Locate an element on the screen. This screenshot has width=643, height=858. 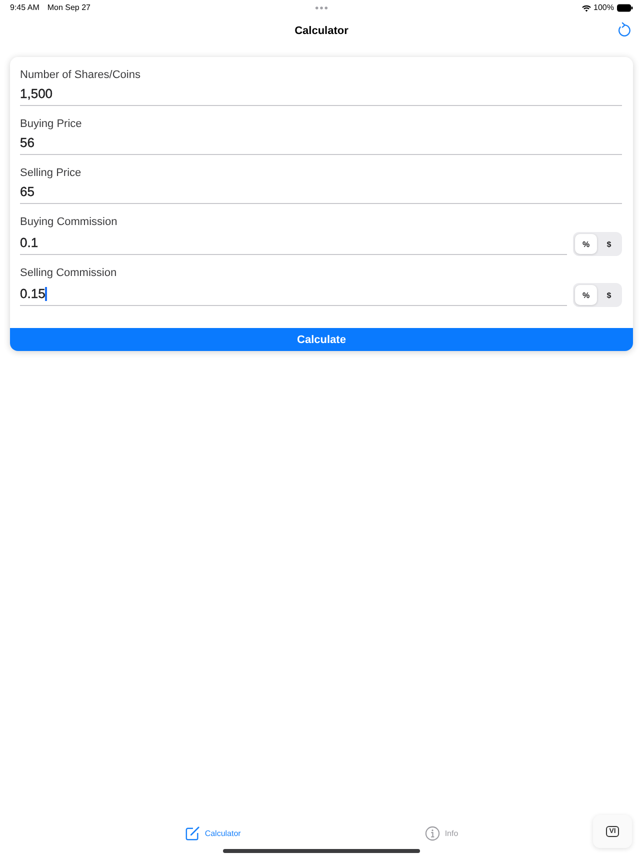
input-field: 1,500 is located at coordinates (321, 95).